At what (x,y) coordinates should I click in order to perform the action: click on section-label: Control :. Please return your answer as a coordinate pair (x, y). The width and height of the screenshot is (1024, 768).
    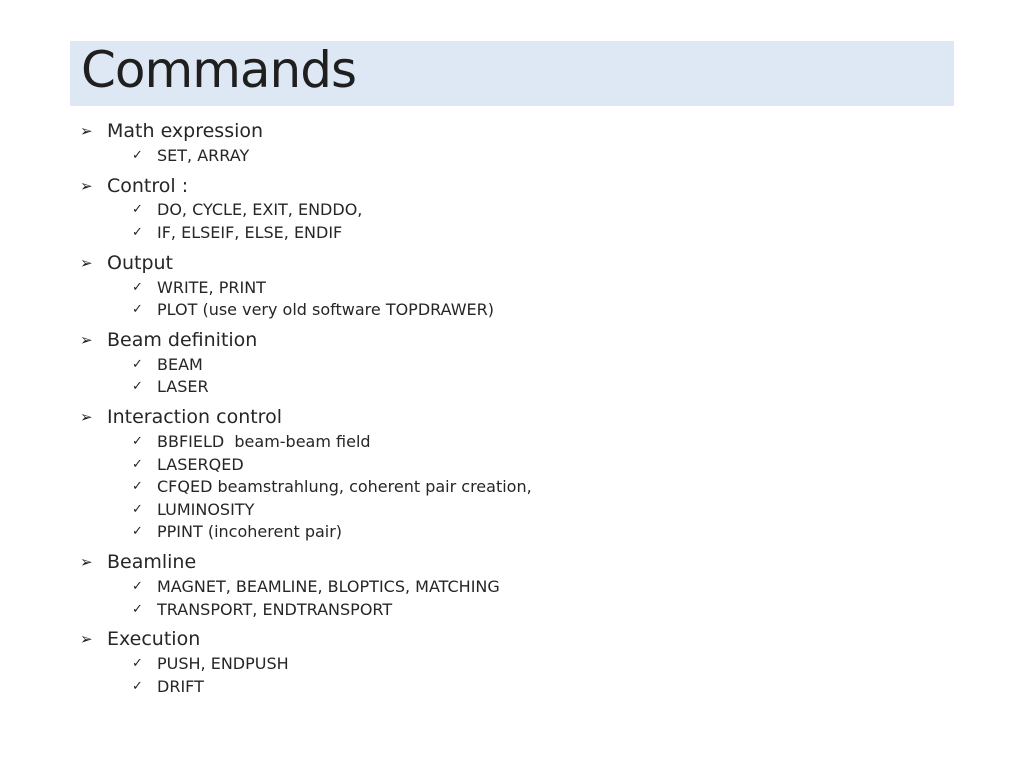
    Looking at the image, I should click on (148, 185).